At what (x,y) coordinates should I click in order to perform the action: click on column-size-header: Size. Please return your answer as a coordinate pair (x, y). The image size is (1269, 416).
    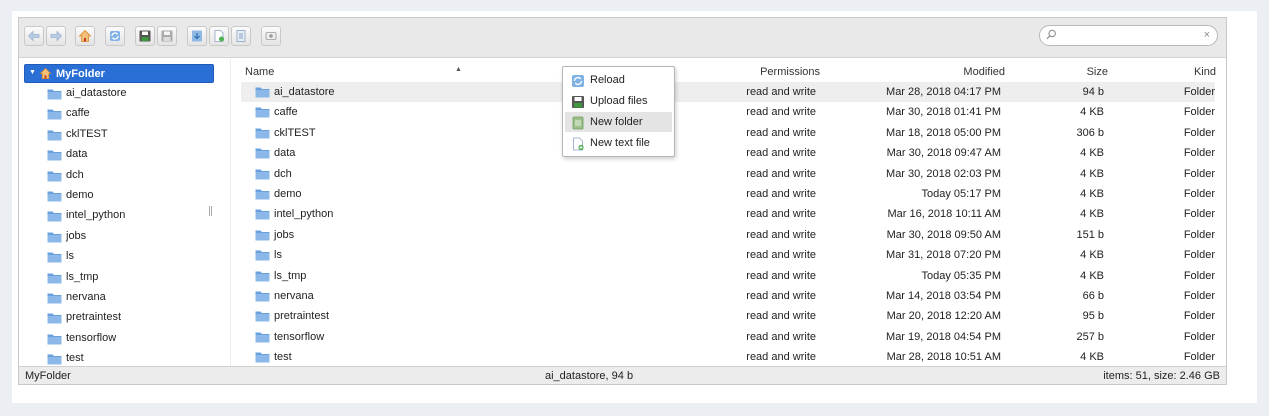
    Looking at the image, I should click on (1097, 72).